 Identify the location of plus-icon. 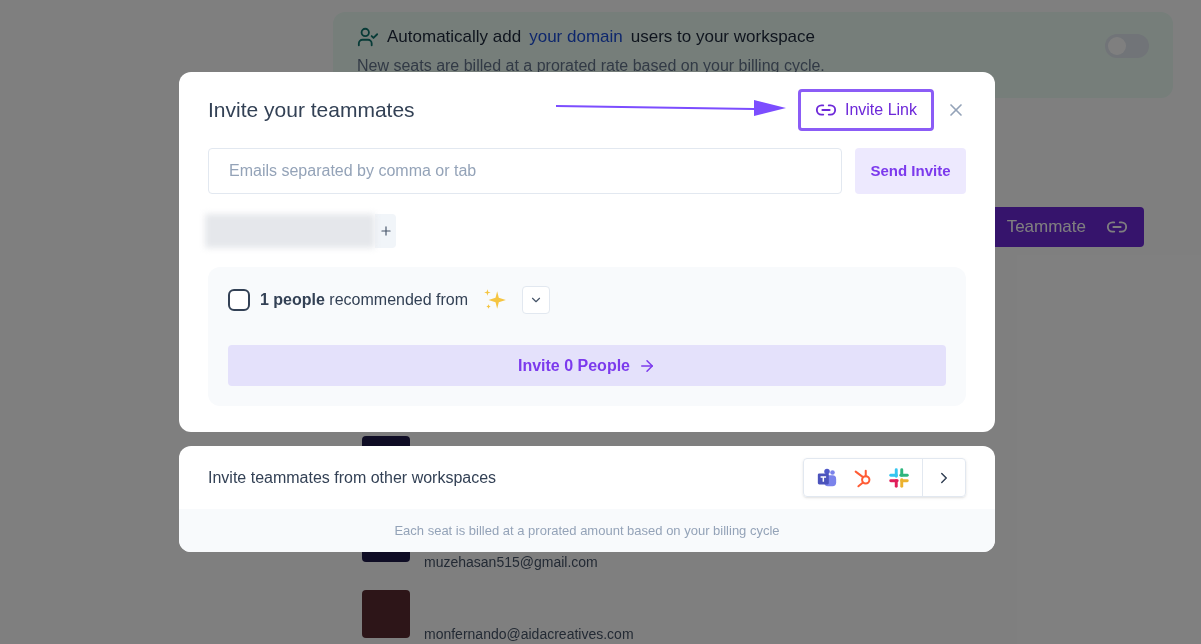
(385, 231).